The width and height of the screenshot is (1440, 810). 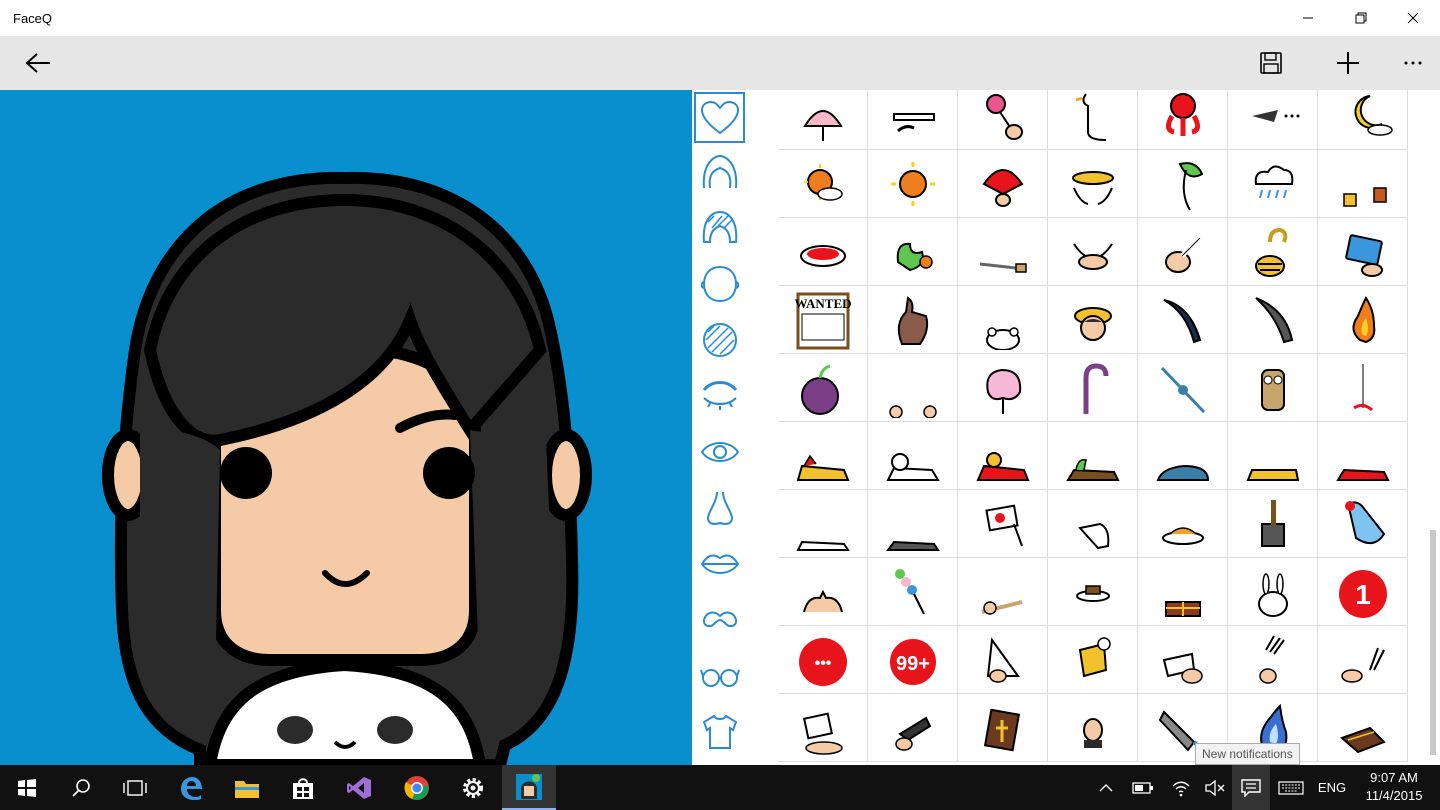 What do you see at coordinates (719, 563) in the screenshot?
I see `category-mouth` at bounding box center [719, 563].